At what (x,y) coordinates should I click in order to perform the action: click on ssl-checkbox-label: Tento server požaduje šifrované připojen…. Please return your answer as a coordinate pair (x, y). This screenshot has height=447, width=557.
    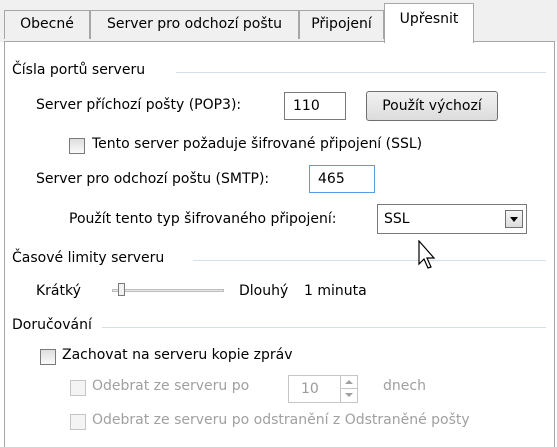
    Looking at the image, I should click on (257, 144).